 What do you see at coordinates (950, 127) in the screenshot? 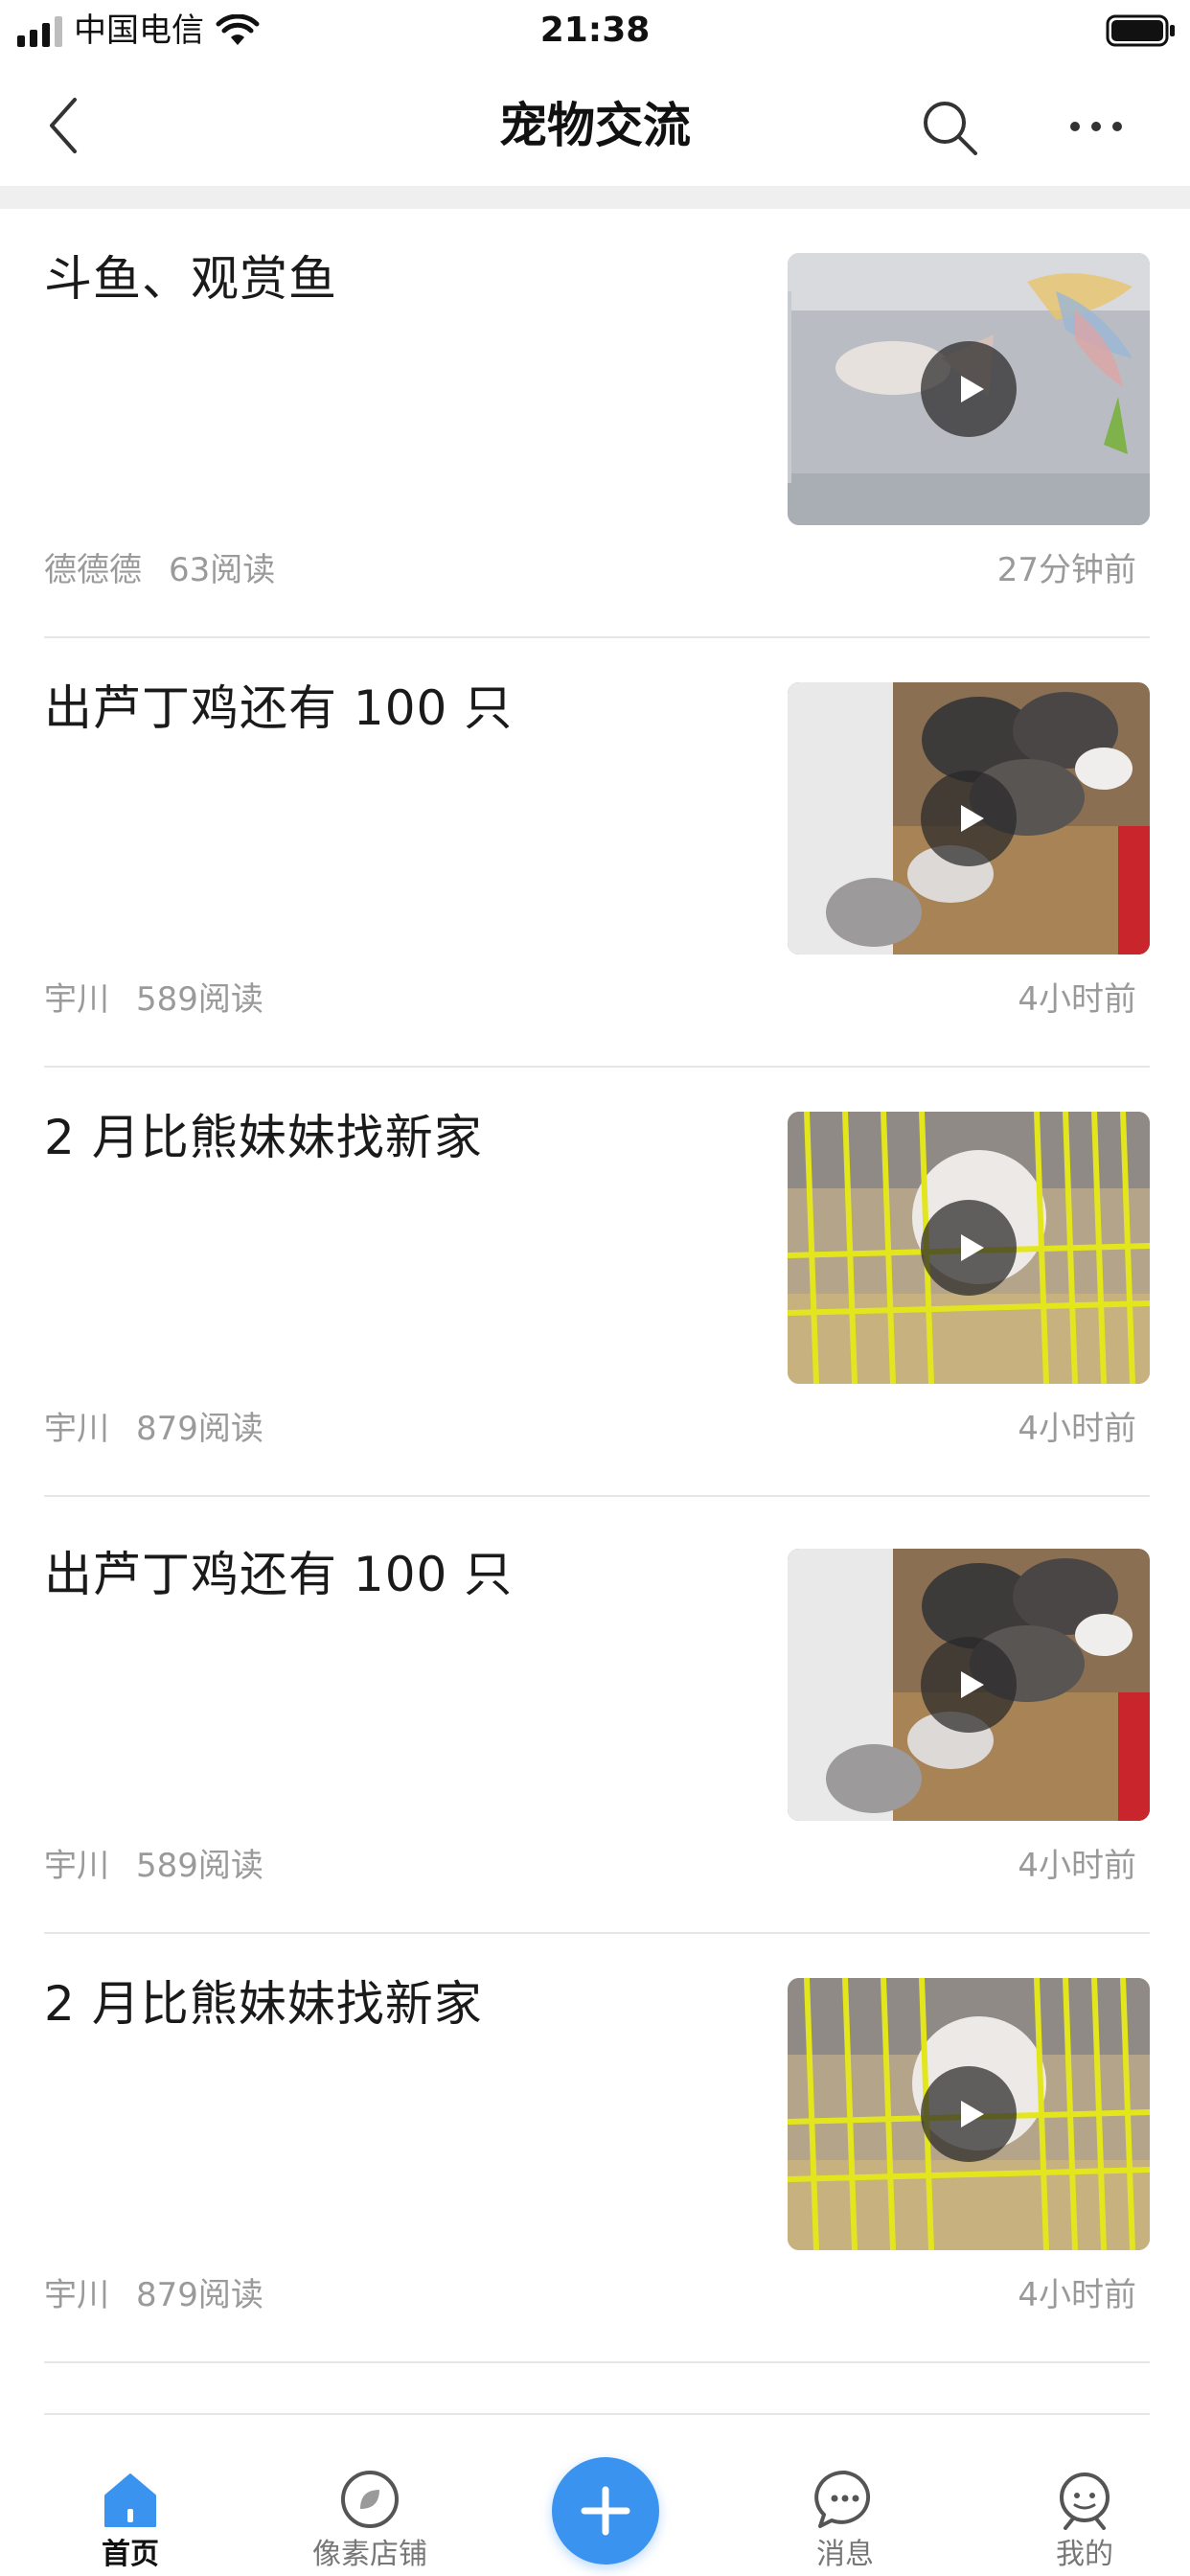
I see `search-icon` at bounding box center [950, 127].